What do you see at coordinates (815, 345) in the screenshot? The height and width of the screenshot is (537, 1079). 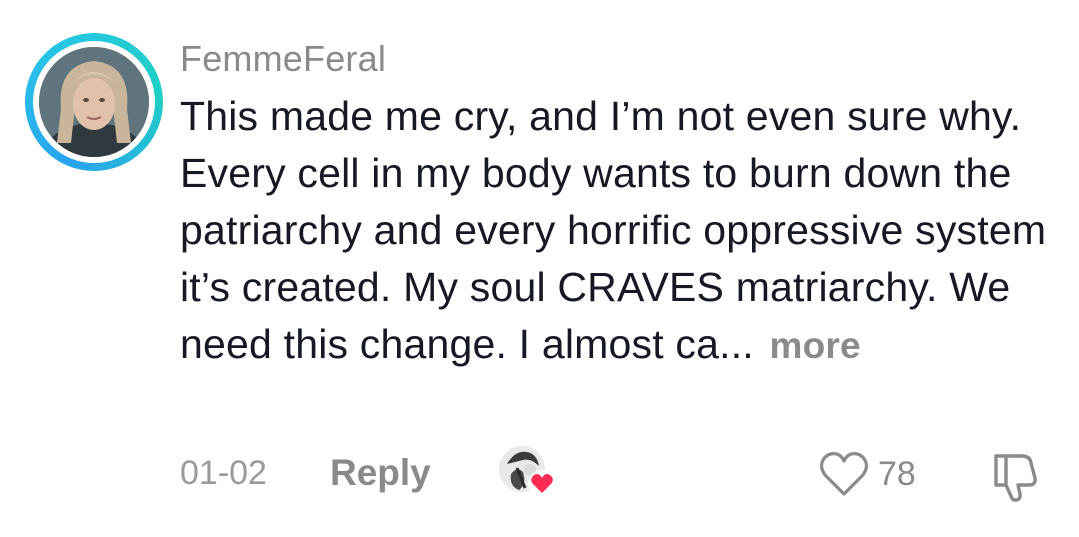 I see `more-link: more` at bounding box center [815, 345].